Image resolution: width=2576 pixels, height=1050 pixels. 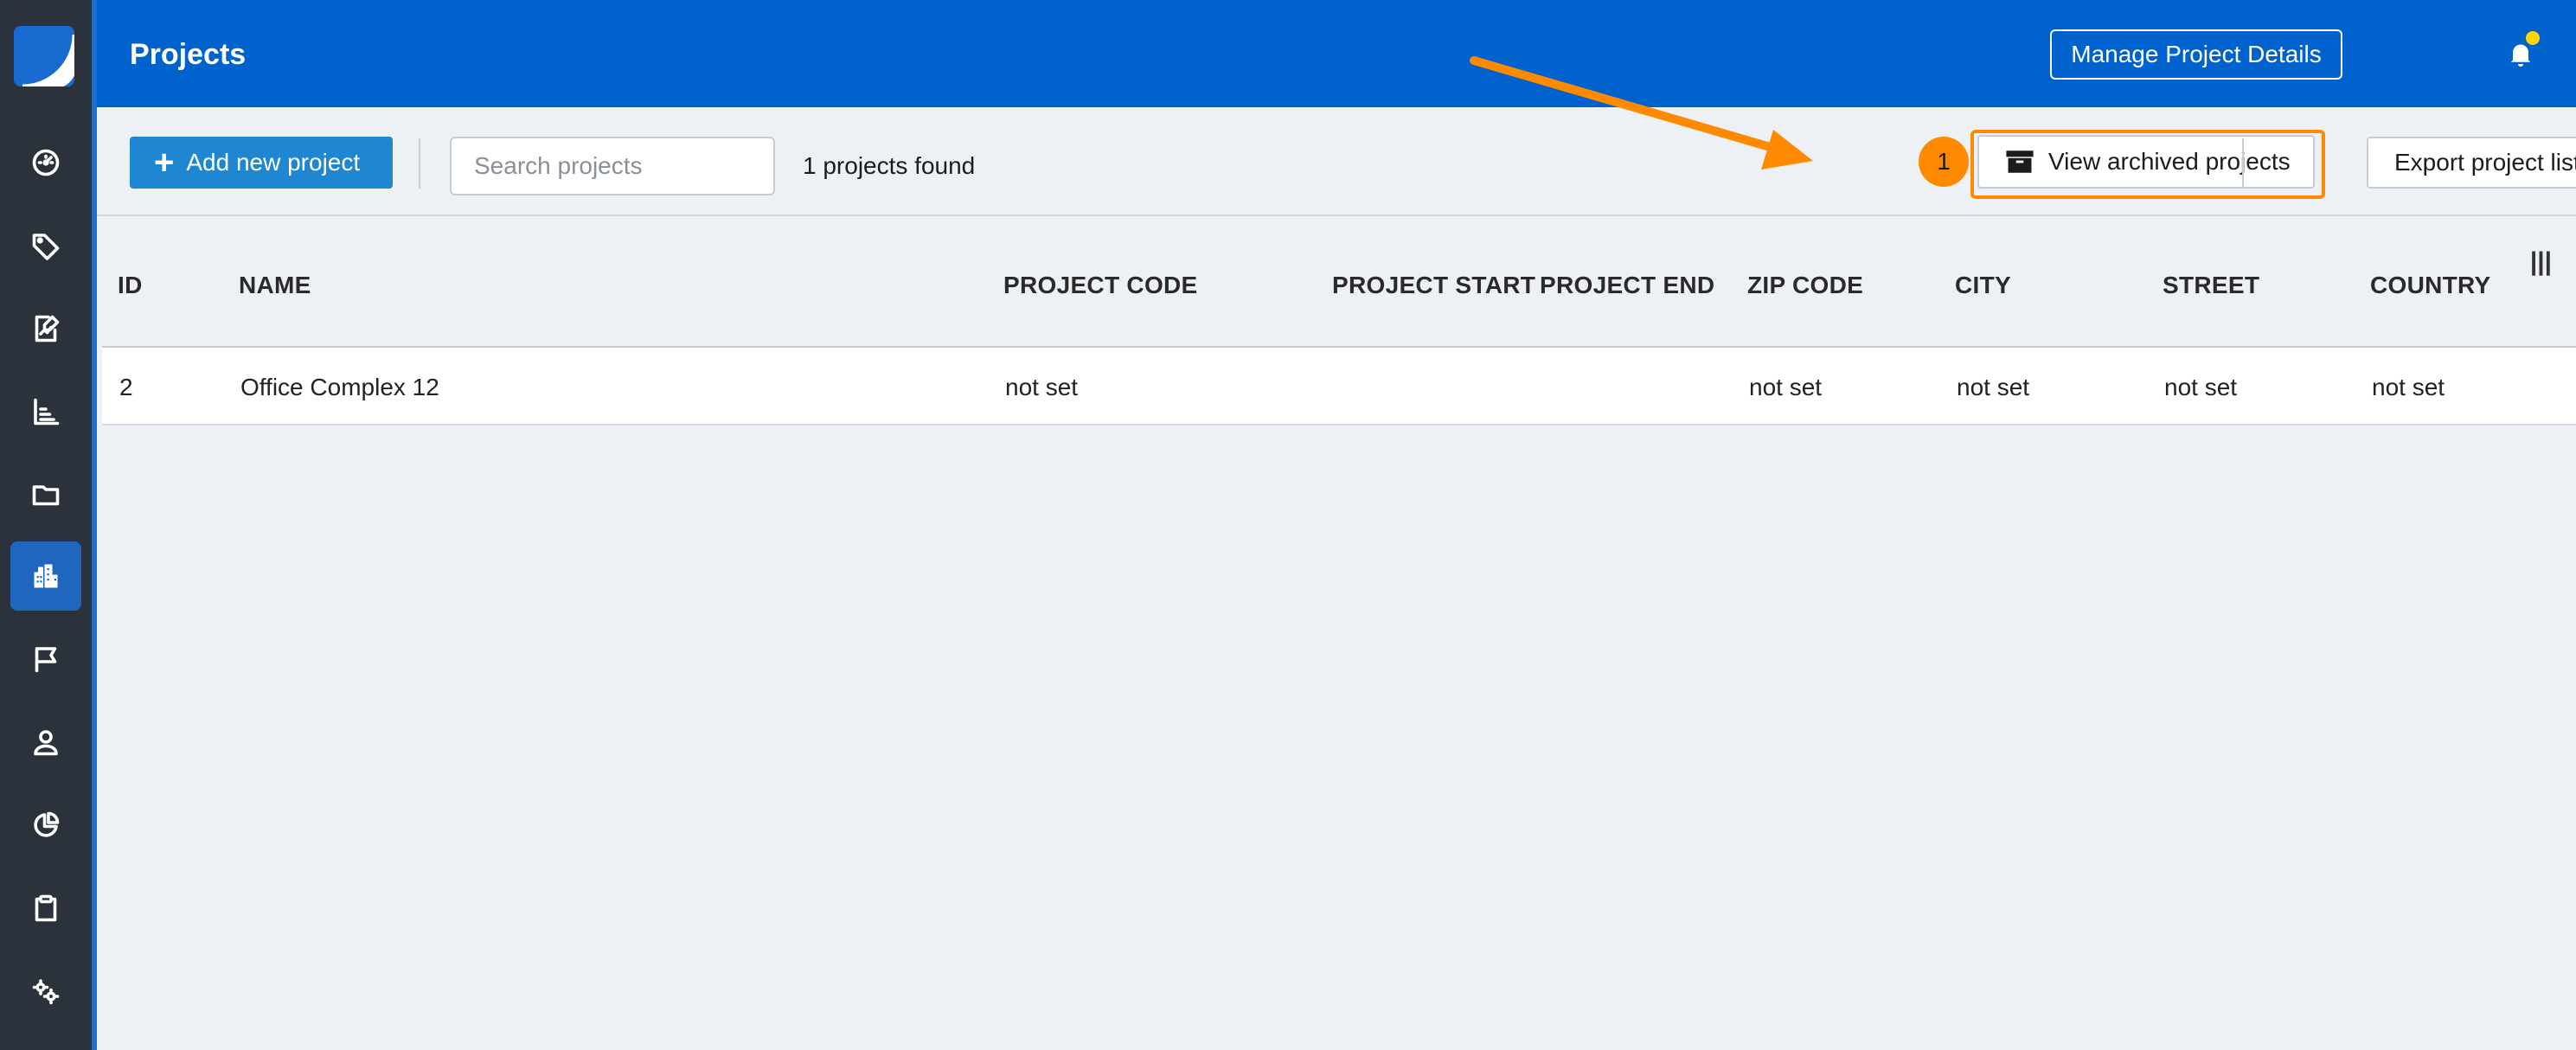 I want to click on column-header-project-end: PROJECT END, so click(x=1627, y=285).